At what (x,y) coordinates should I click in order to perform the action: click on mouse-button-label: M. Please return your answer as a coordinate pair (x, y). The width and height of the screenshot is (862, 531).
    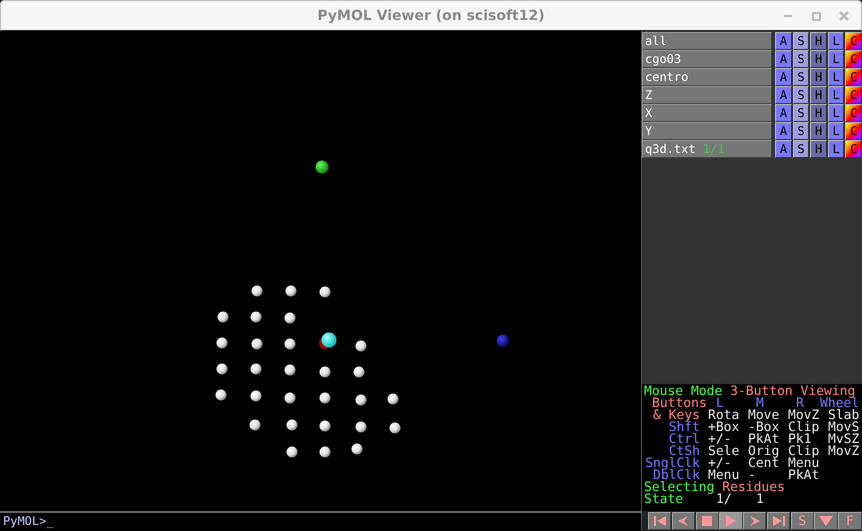
    Looking at the image, I should click on (760, 404).